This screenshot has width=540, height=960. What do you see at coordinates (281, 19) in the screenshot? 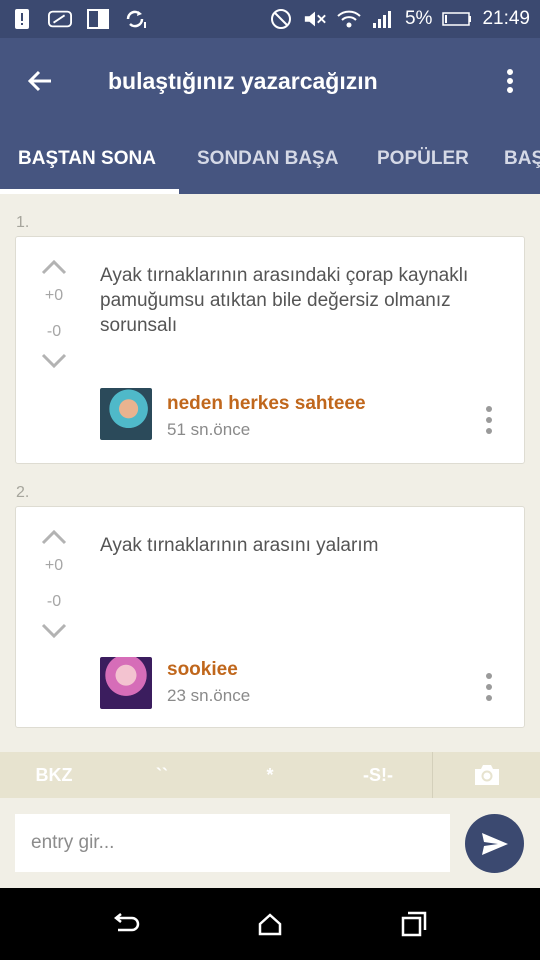
I see `do-not-disturb-icon` at bounding box center [281, 19].